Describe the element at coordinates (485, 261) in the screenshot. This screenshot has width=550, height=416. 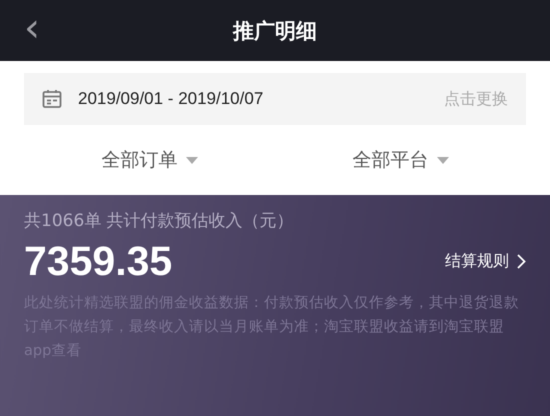
I see `settlement-rules-link: 结算规则` at that location.